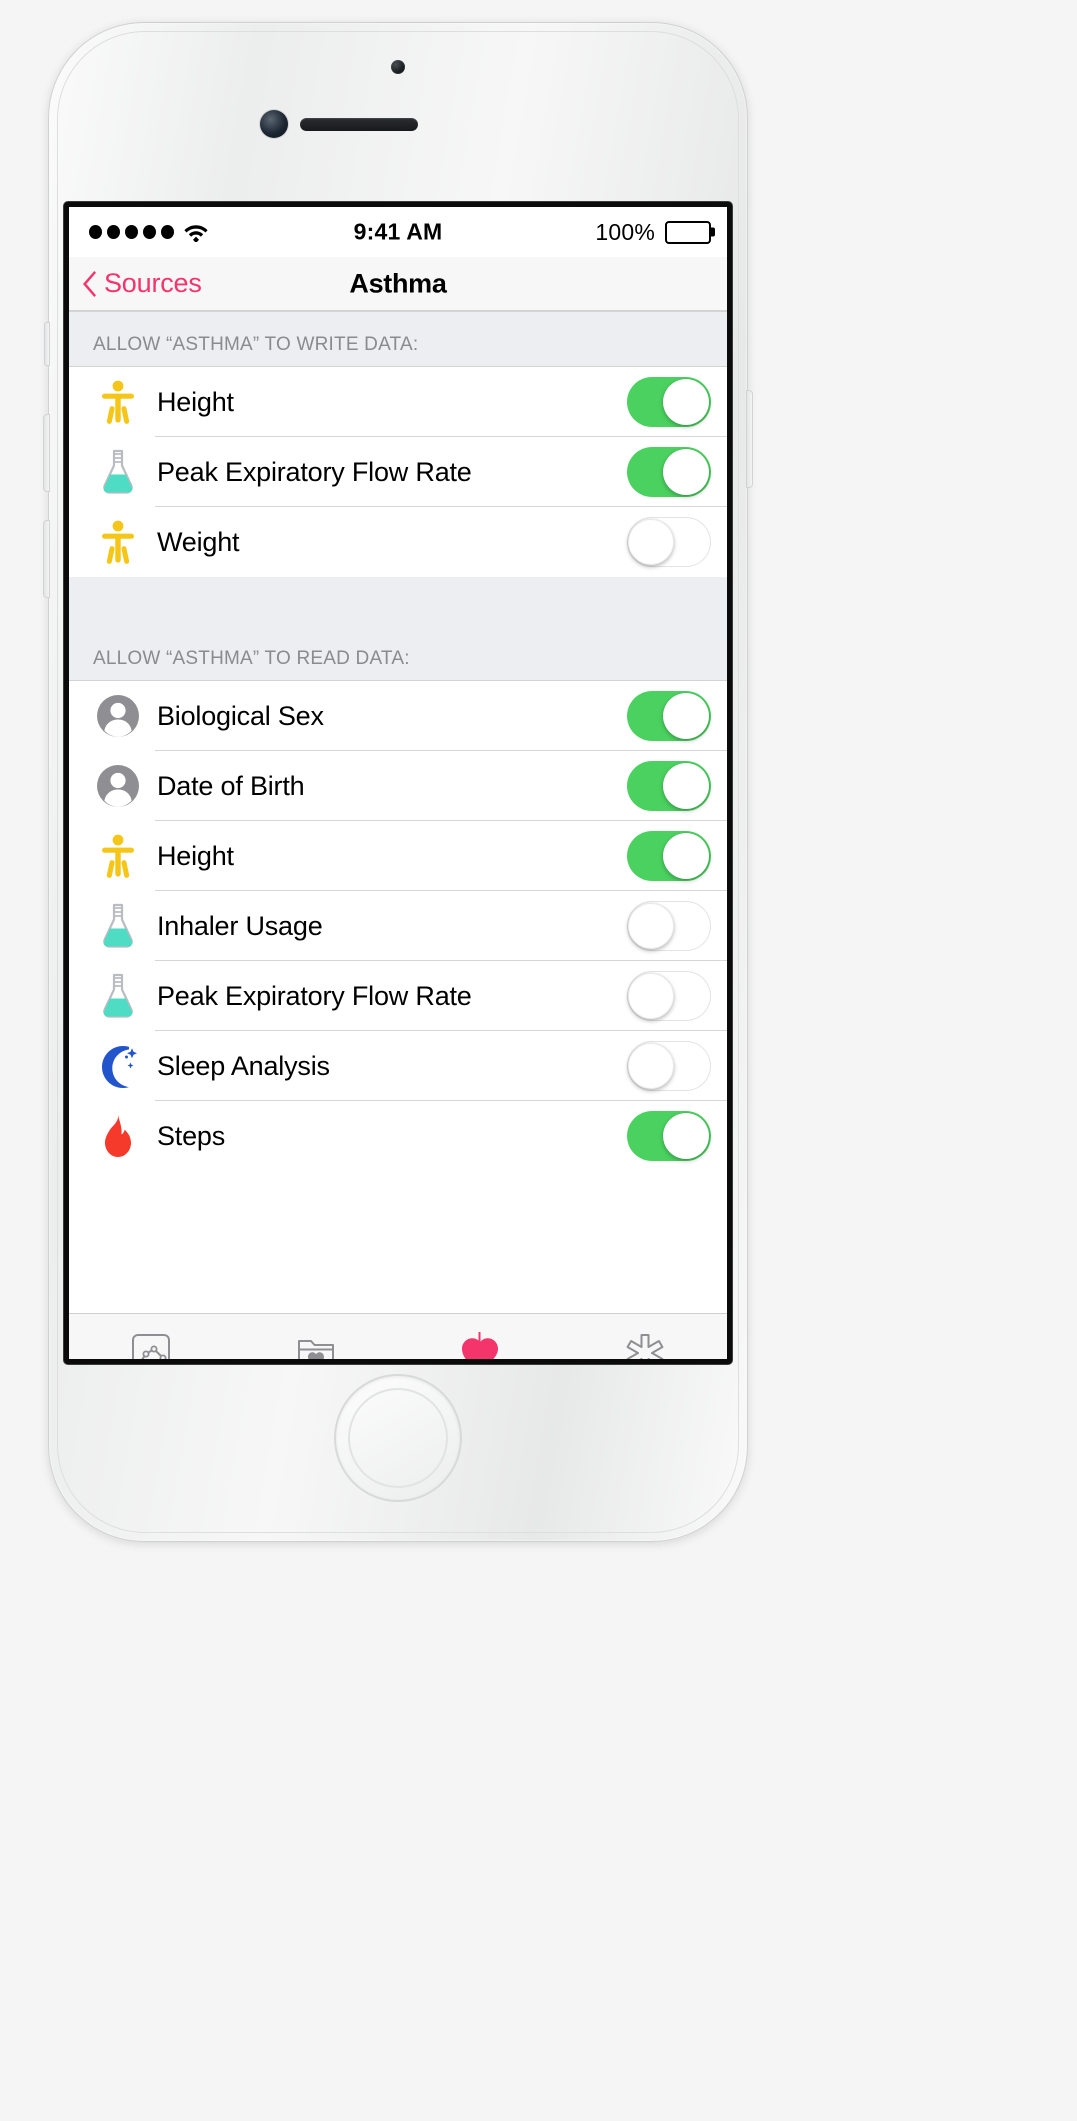 This screenshot has width=1077, height=2121. I want to click on navigation-bar: Sources Asthma, so click(398, 284).